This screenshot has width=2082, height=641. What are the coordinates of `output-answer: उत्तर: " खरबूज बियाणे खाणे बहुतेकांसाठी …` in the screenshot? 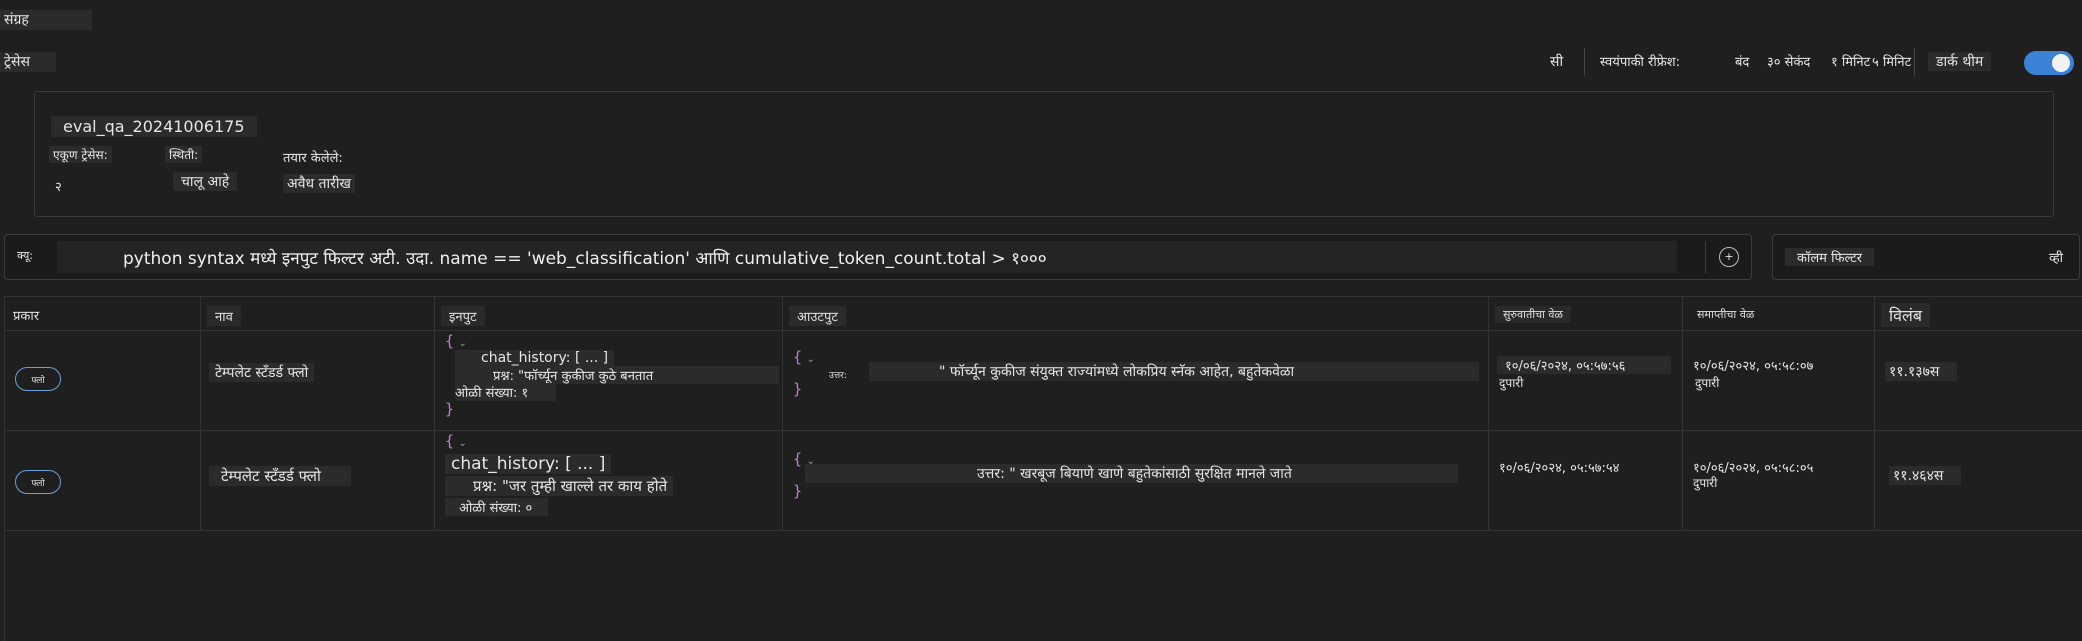 It's located at (1131, 473).